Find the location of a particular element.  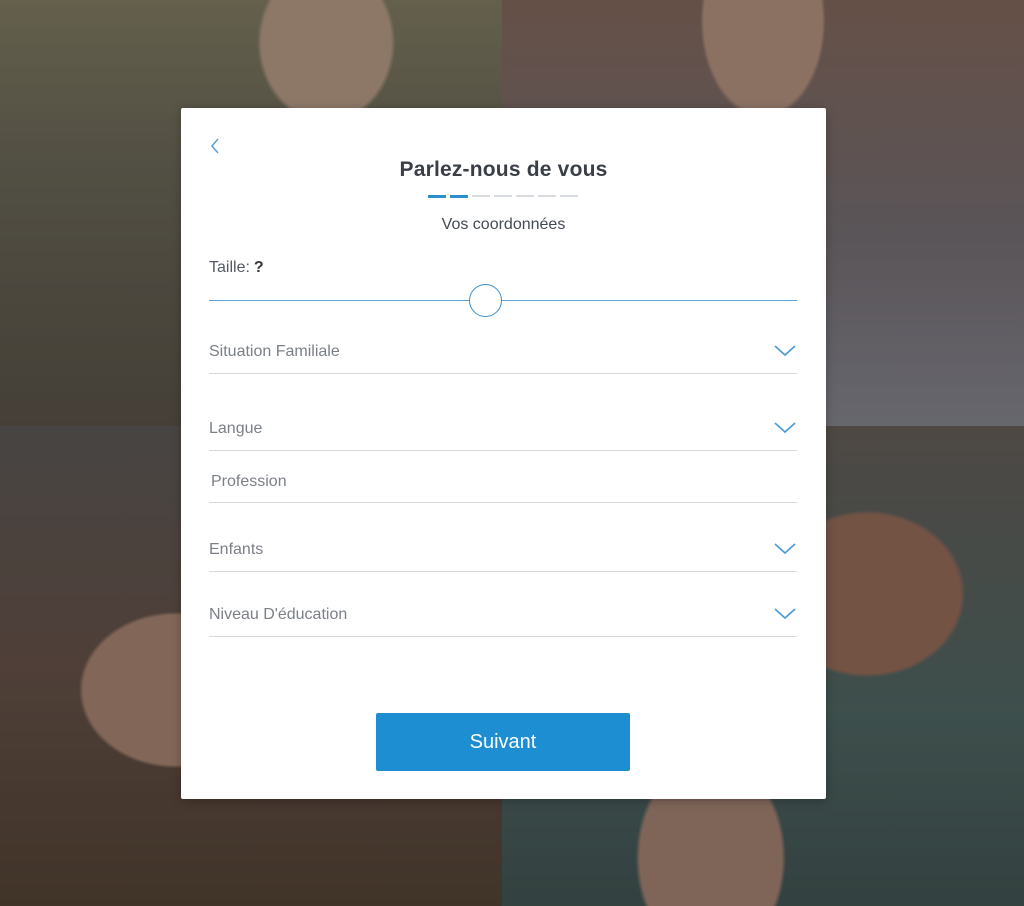

children-select: Enfants is located at coordinates (503, 552).